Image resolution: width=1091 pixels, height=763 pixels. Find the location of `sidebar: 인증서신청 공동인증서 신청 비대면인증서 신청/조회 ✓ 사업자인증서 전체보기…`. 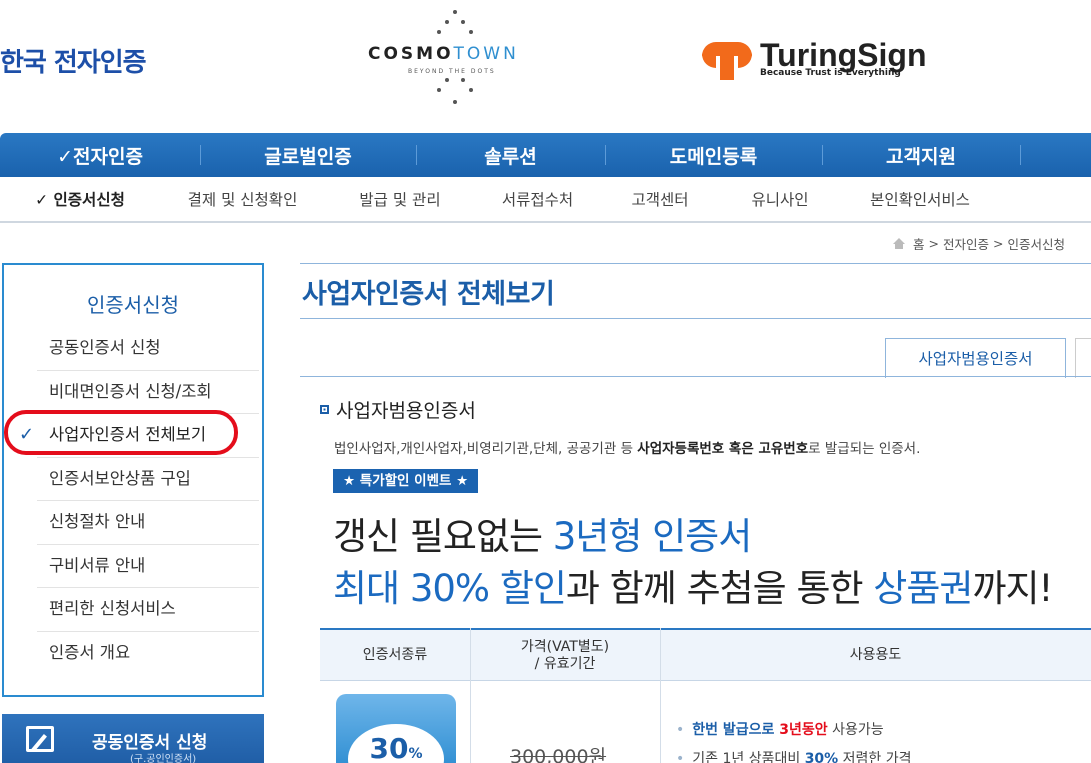

sidebar: 인증서신청 공동인증서 신청 비대면인증서 신청/조회 ✓ 사업자인증서 전체보기… is located at coordinates (133, 480).